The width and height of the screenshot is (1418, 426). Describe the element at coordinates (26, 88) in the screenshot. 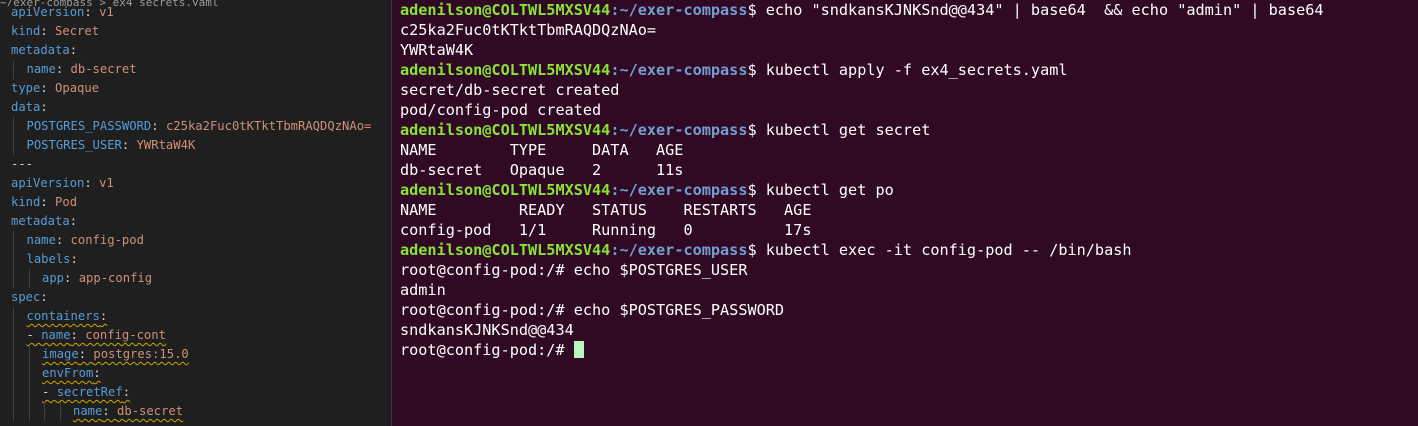

I see `yaml-key: type` at that location.